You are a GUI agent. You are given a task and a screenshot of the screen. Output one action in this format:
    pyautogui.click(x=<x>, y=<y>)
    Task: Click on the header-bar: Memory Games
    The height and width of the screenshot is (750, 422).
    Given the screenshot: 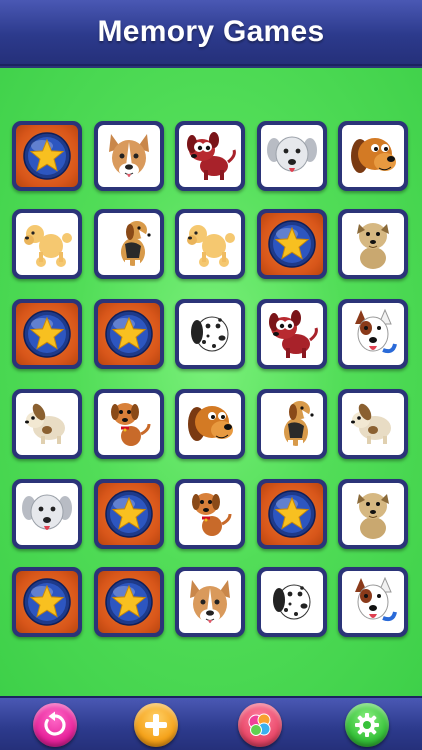 What is the action you would take?
    pyautogui.click(x=211, y=33)
    